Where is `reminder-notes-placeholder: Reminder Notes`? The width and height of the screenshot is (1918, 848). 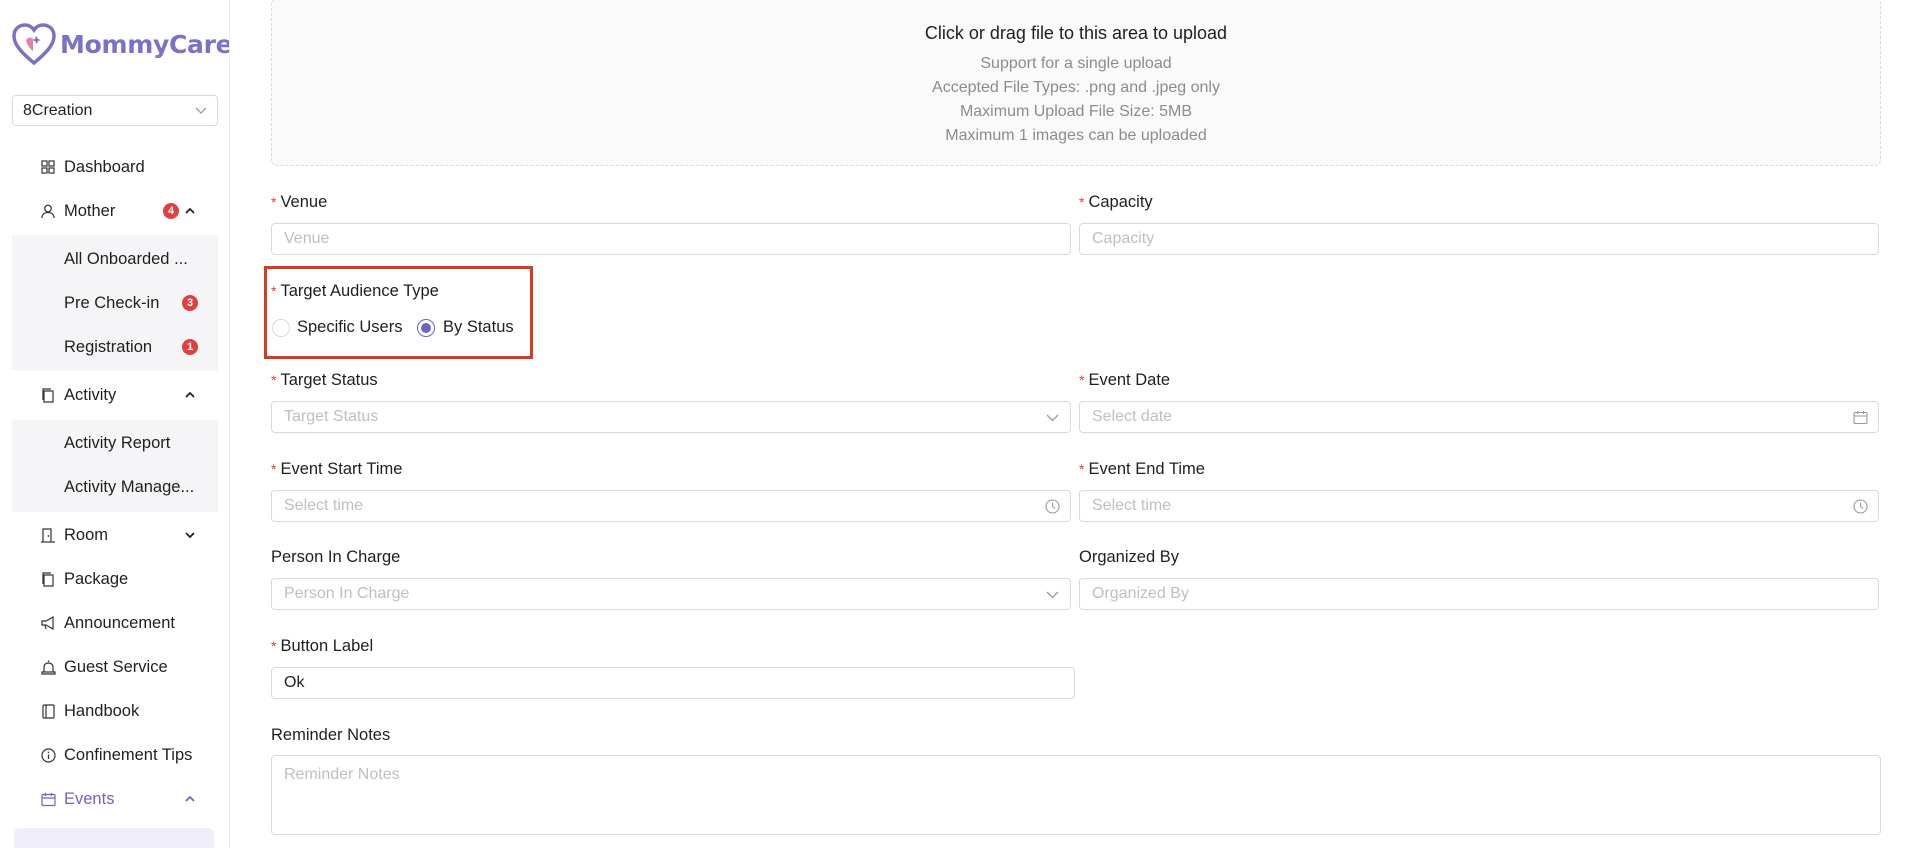
reminder-notes-placeholder: Reminder Notes is located at coordinates (342, 774).